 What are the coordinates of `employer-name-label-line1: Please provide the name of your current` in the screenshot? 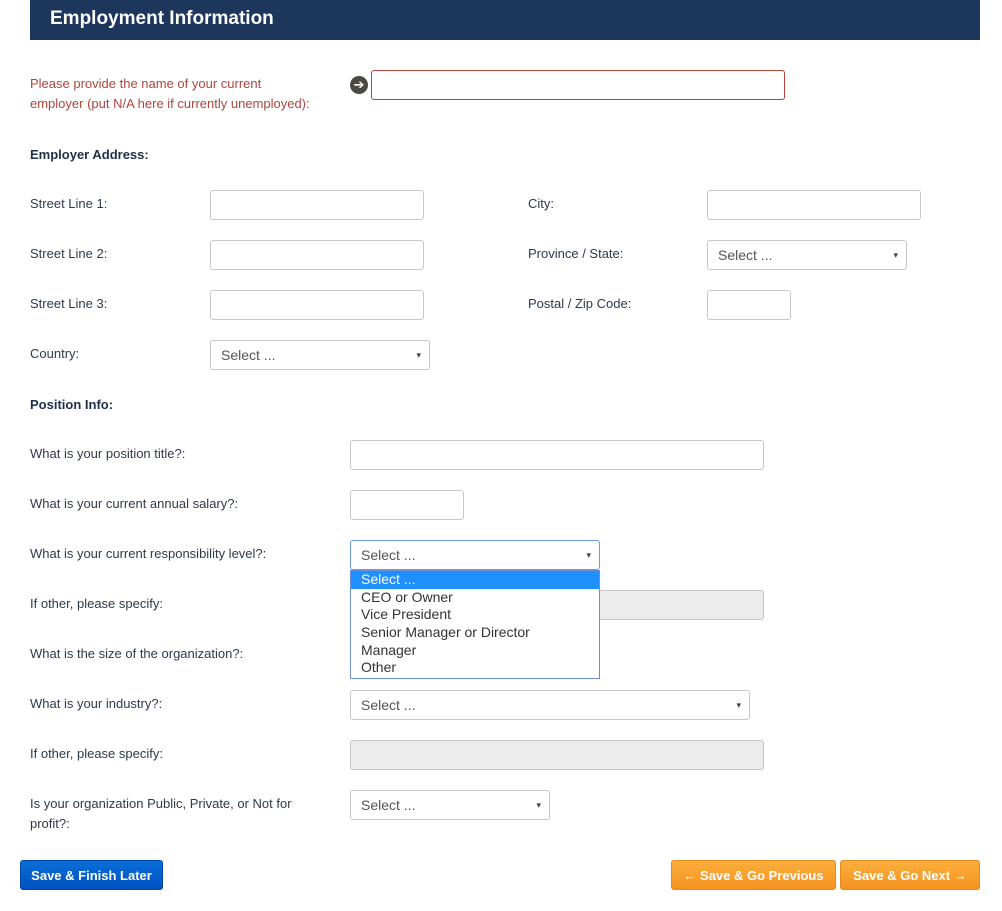 It's located at (146, 83).